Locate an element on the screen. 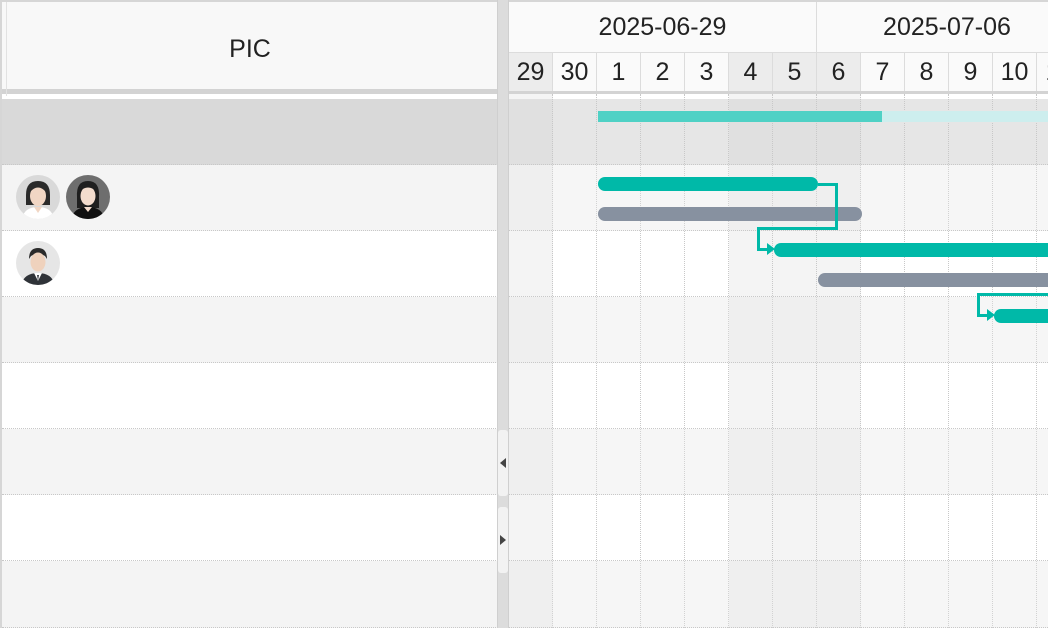 Image resolution: width=1048 pixels, height=628 pixels. day-header: 5 is located at coordinates (795, 71).